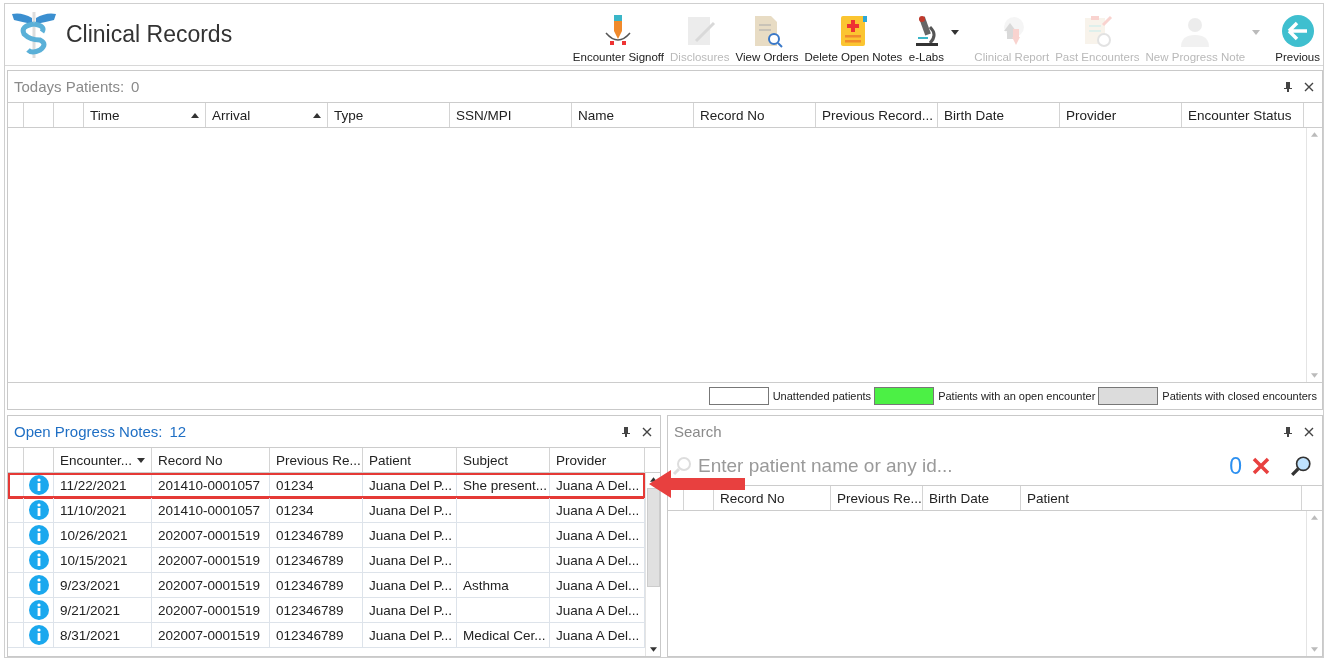 This screenshot has height=663, width=1328. Describe the element at coordinates (103, 560) in the screenshot. I see `table-cell: 10/15/2021` at that location.